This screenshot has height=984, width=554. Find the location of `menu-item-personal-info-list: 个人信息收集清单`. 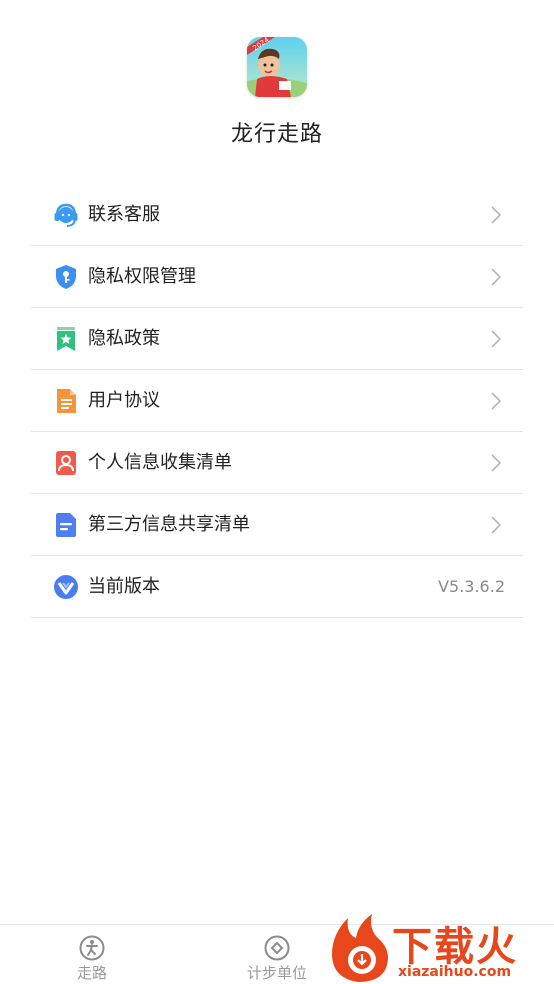

menu-item-personal-info-list: 个人信息收集清单 is located at coordinates (277, 463).